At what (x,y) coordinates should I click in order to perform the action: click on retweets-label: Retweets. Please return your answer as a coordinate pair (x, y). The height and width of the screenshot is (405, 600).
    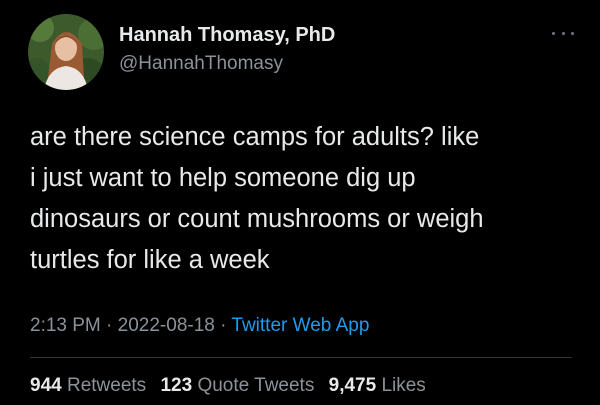
    Looking at the image, I should click on (106, 385).